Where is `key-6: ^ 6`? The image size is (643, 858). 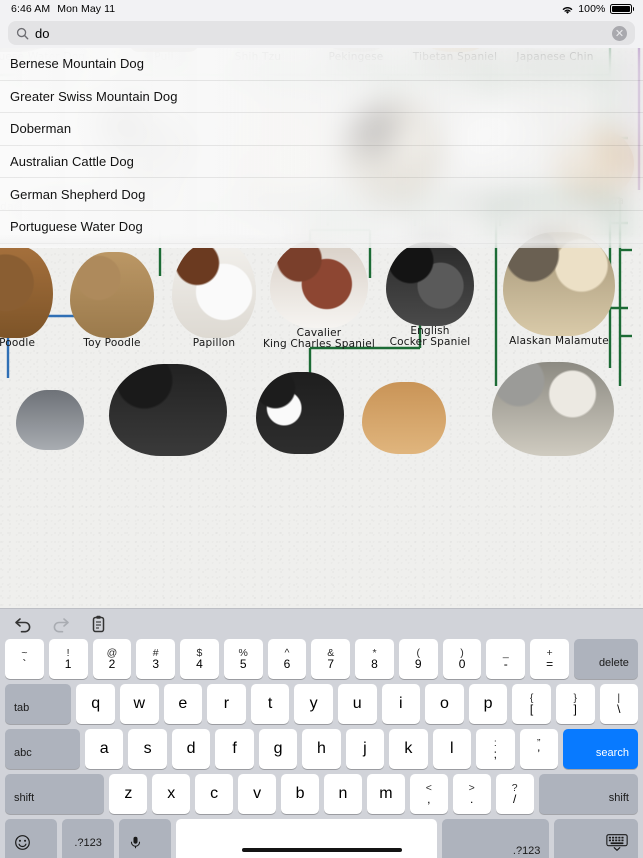 key-6: ^ 6 is located at coordinates (287, 659).